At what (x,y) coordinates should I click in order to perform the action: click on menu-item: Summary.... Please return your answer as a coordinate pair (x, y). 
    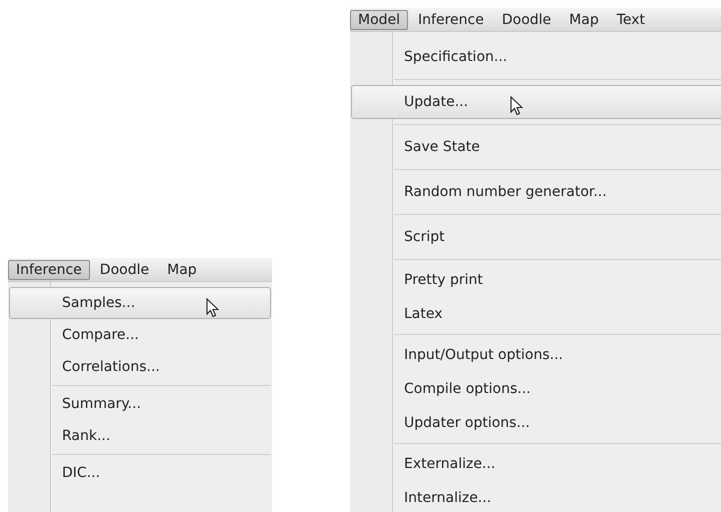
    Looking at the image, I should click on (140, 404).